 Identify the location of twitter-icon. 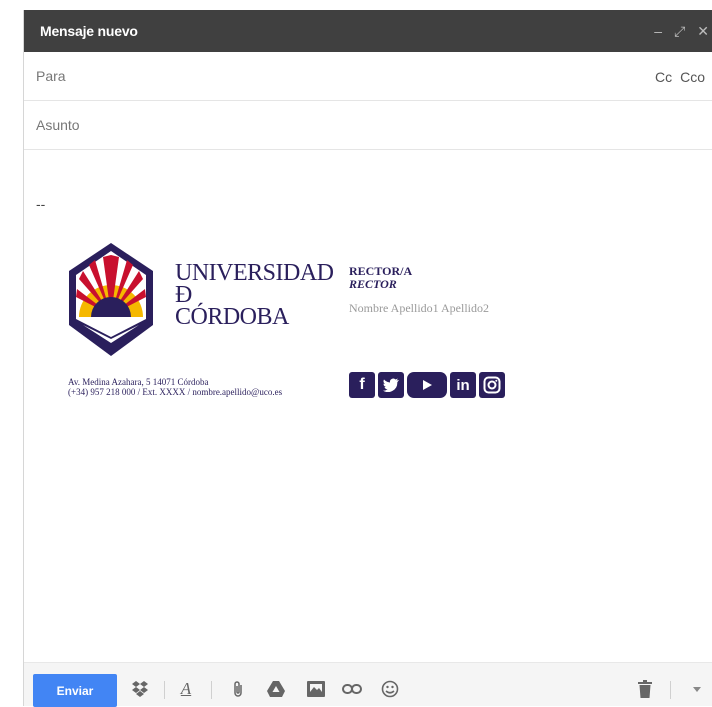
(391, 385).